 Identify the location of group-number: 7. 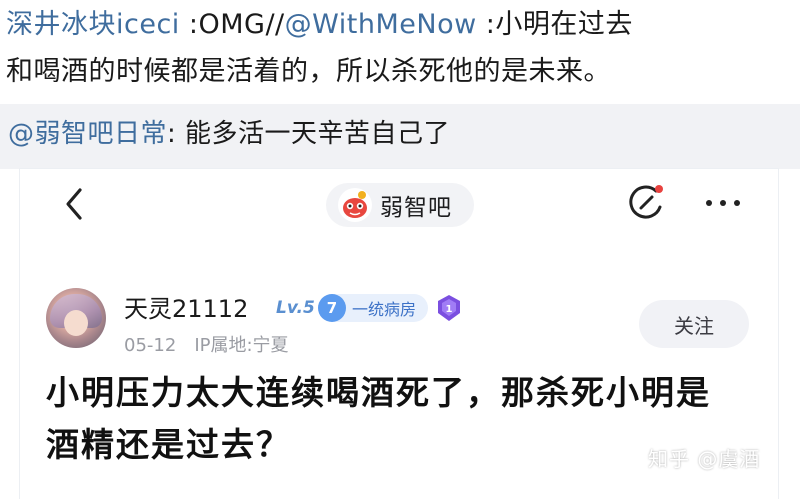
(332, 308).